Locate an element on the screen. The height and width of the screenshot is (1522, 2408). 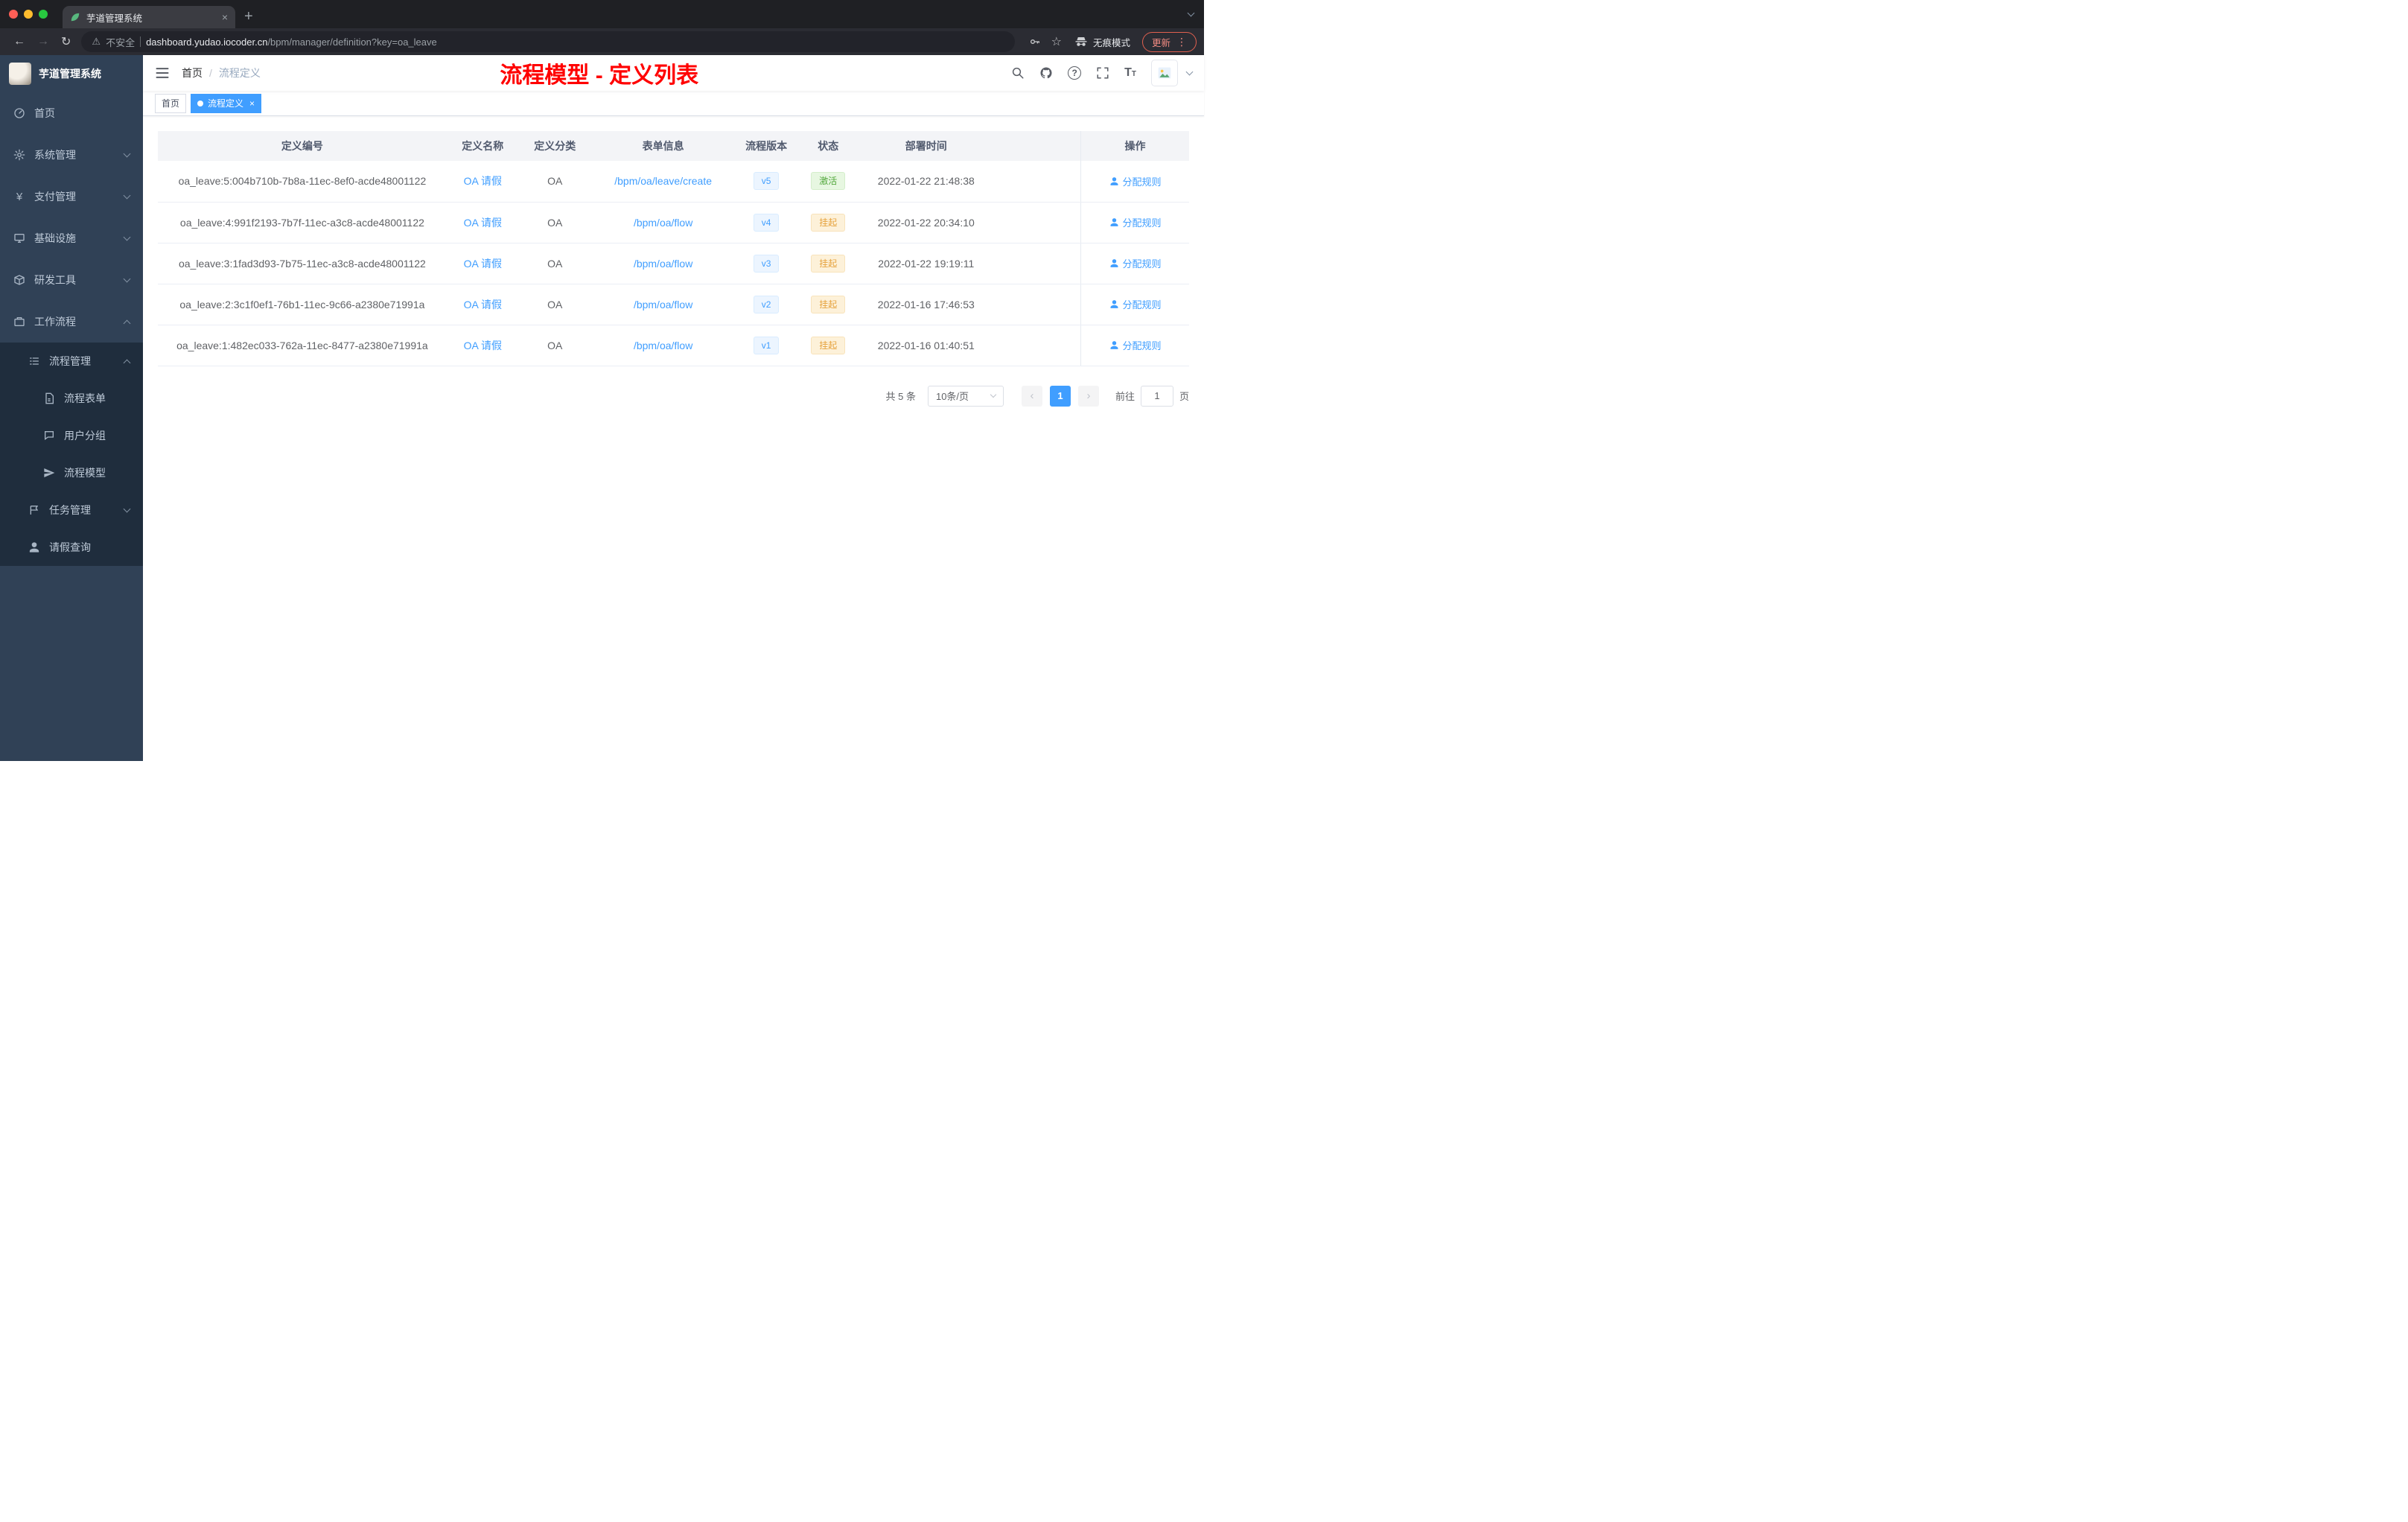
sidebar-item-infrastructure: 基础设施 is located at coordinates (71, 238).